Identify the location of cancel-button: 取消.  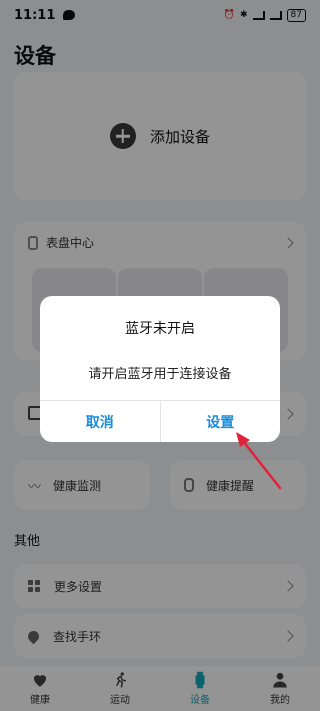
(100, 421).